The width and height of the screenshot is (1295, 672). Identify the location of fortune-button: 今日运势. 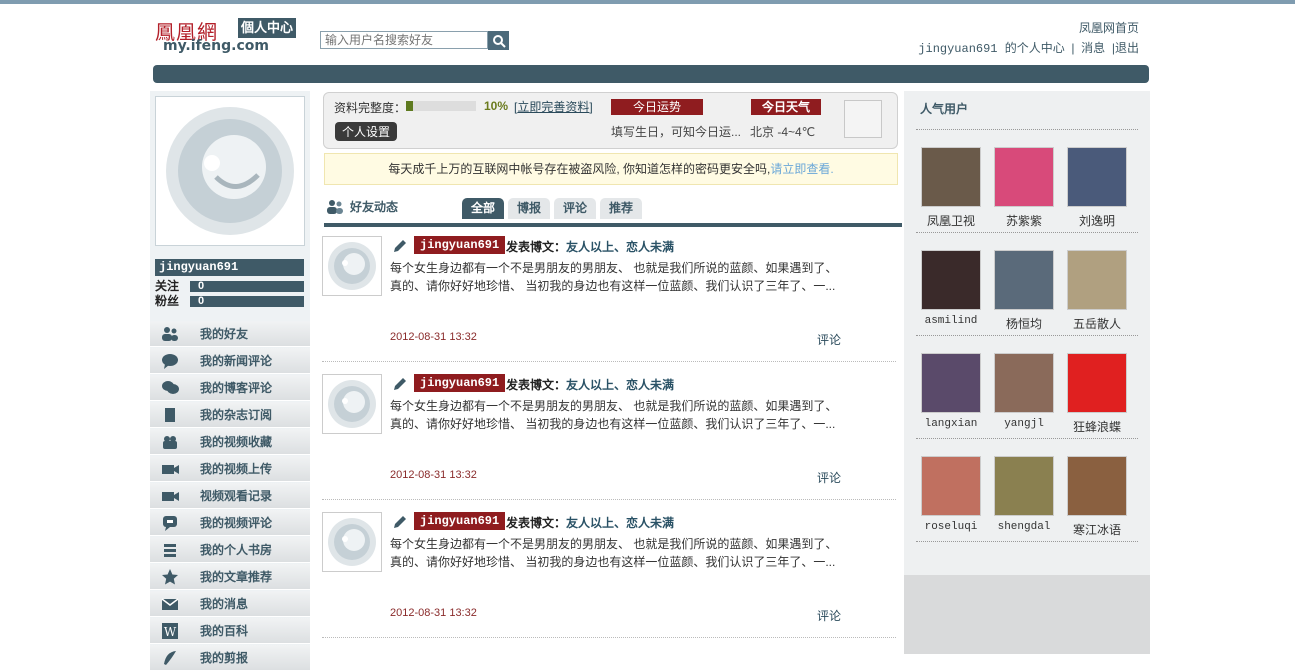
(657, 107).